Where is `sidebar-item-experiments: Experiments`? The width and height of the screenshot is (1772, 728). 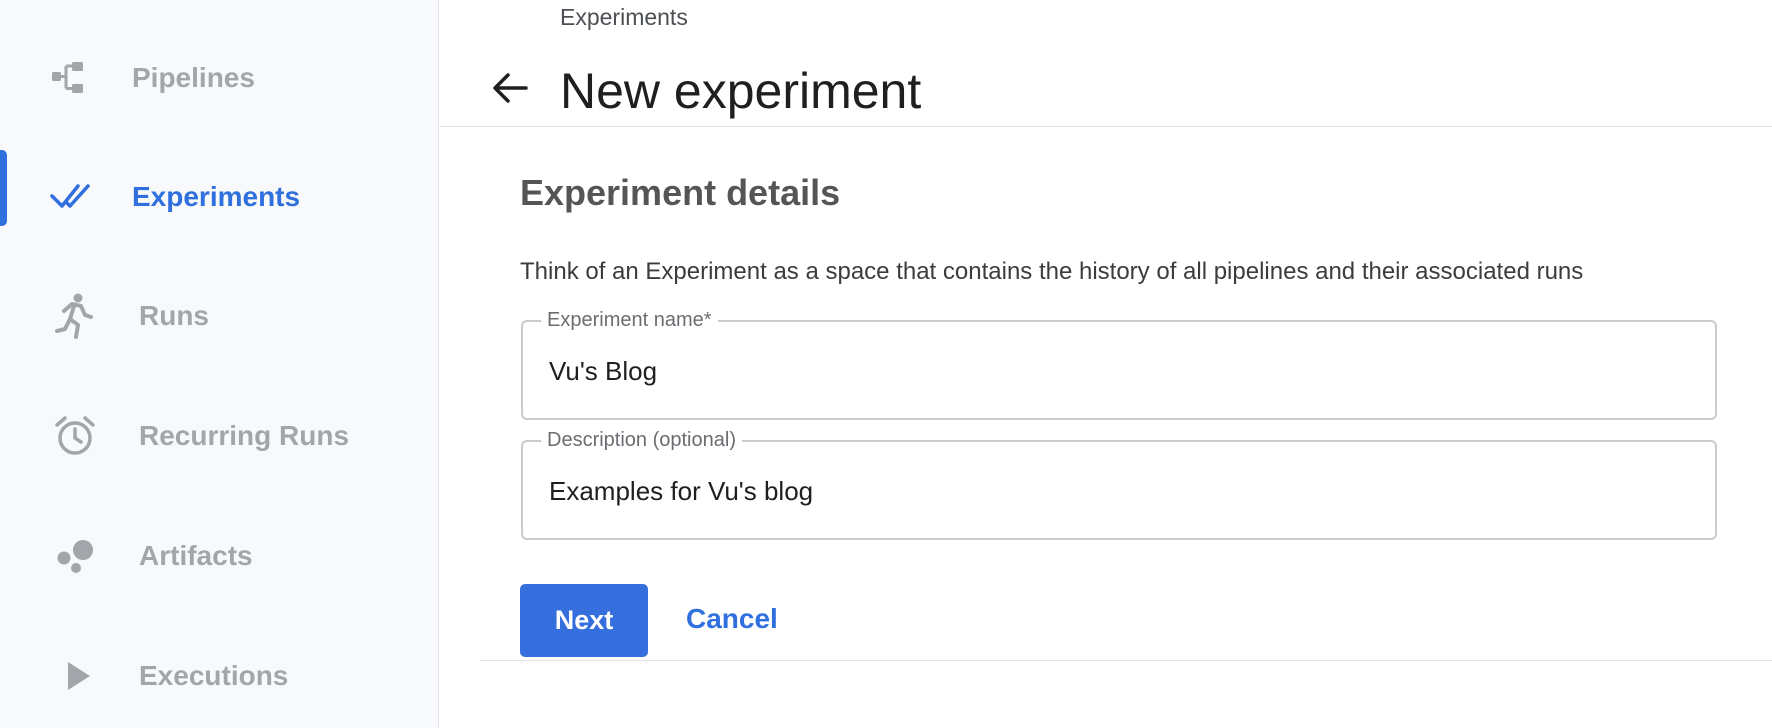 sidebar-item-experiments: Experiments is located at coordinates (219, 197).